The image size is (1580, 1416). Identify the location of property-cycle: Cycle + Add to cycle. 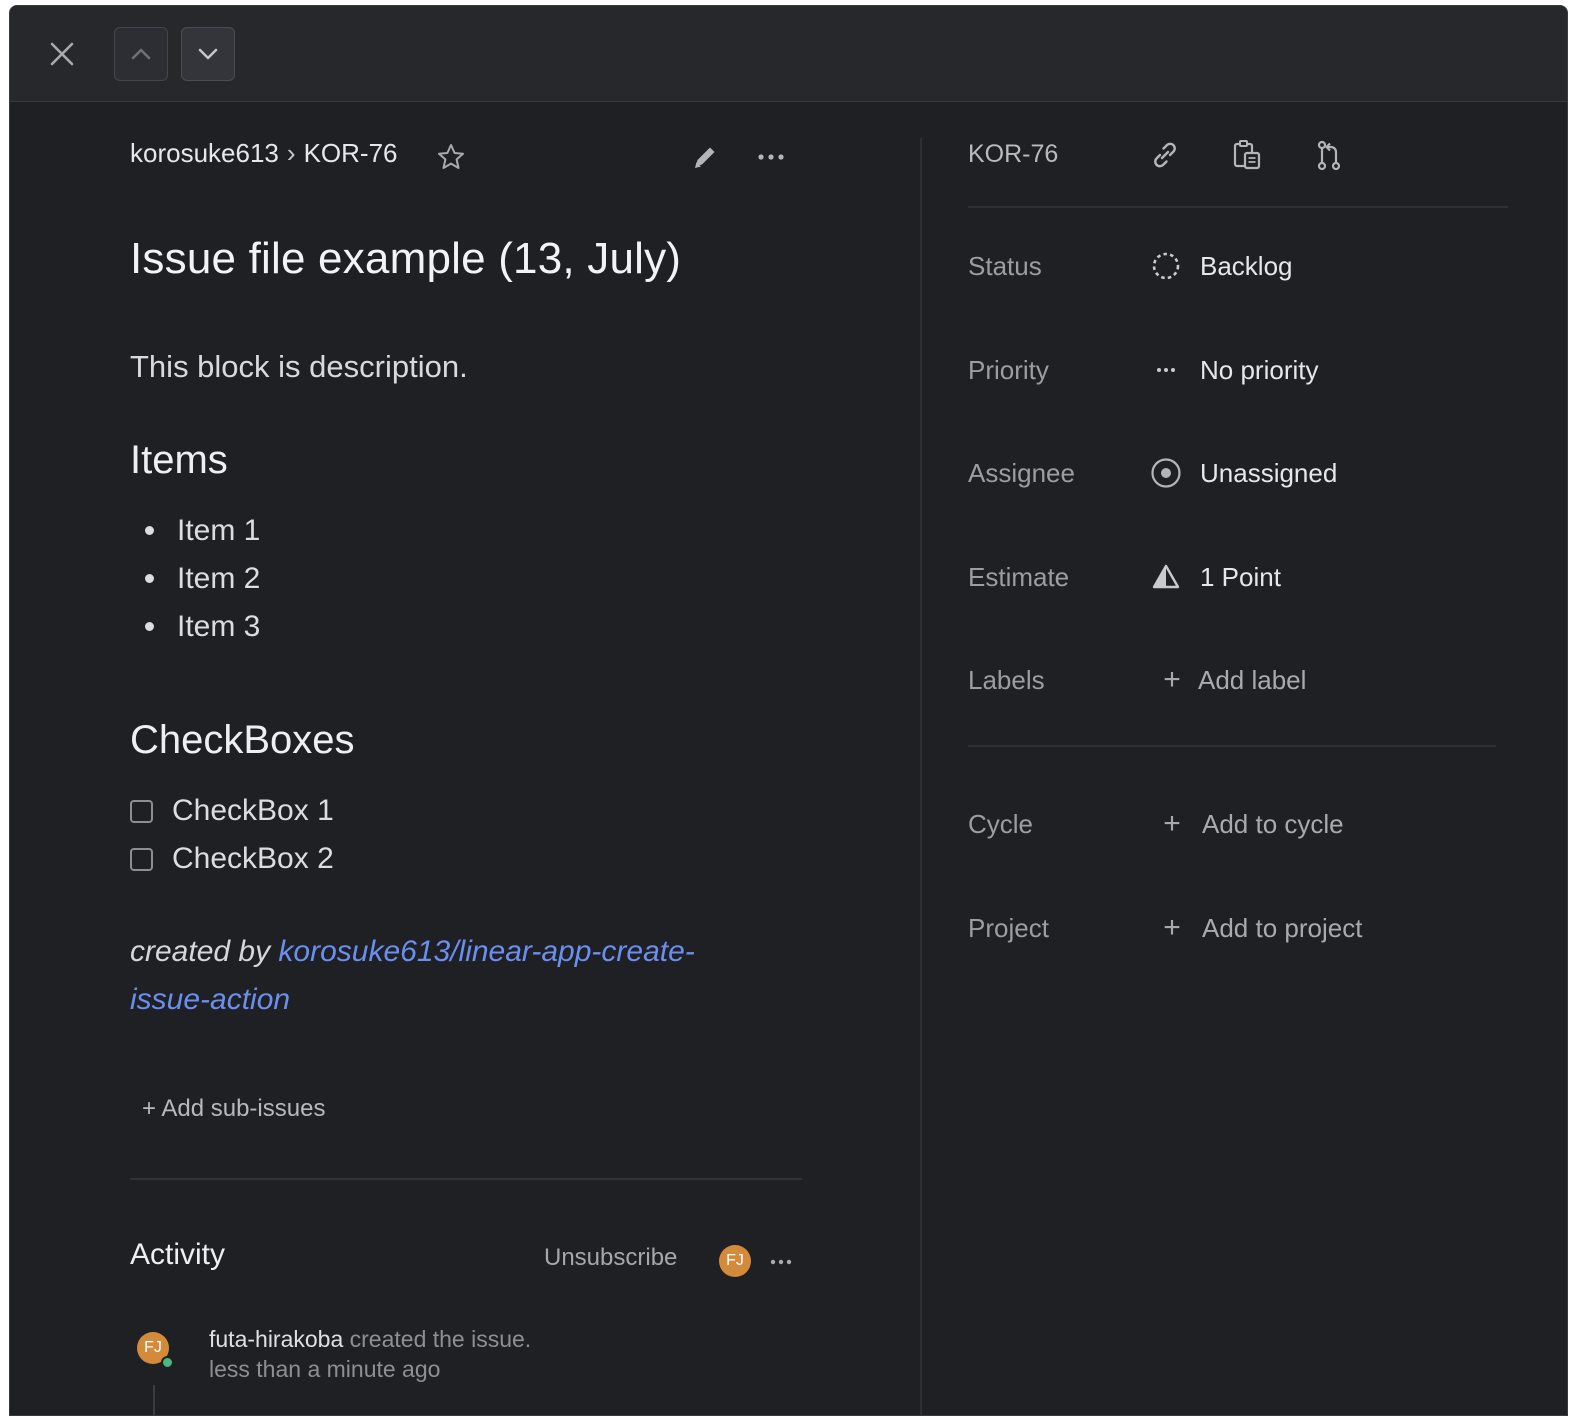
(1238, 824).